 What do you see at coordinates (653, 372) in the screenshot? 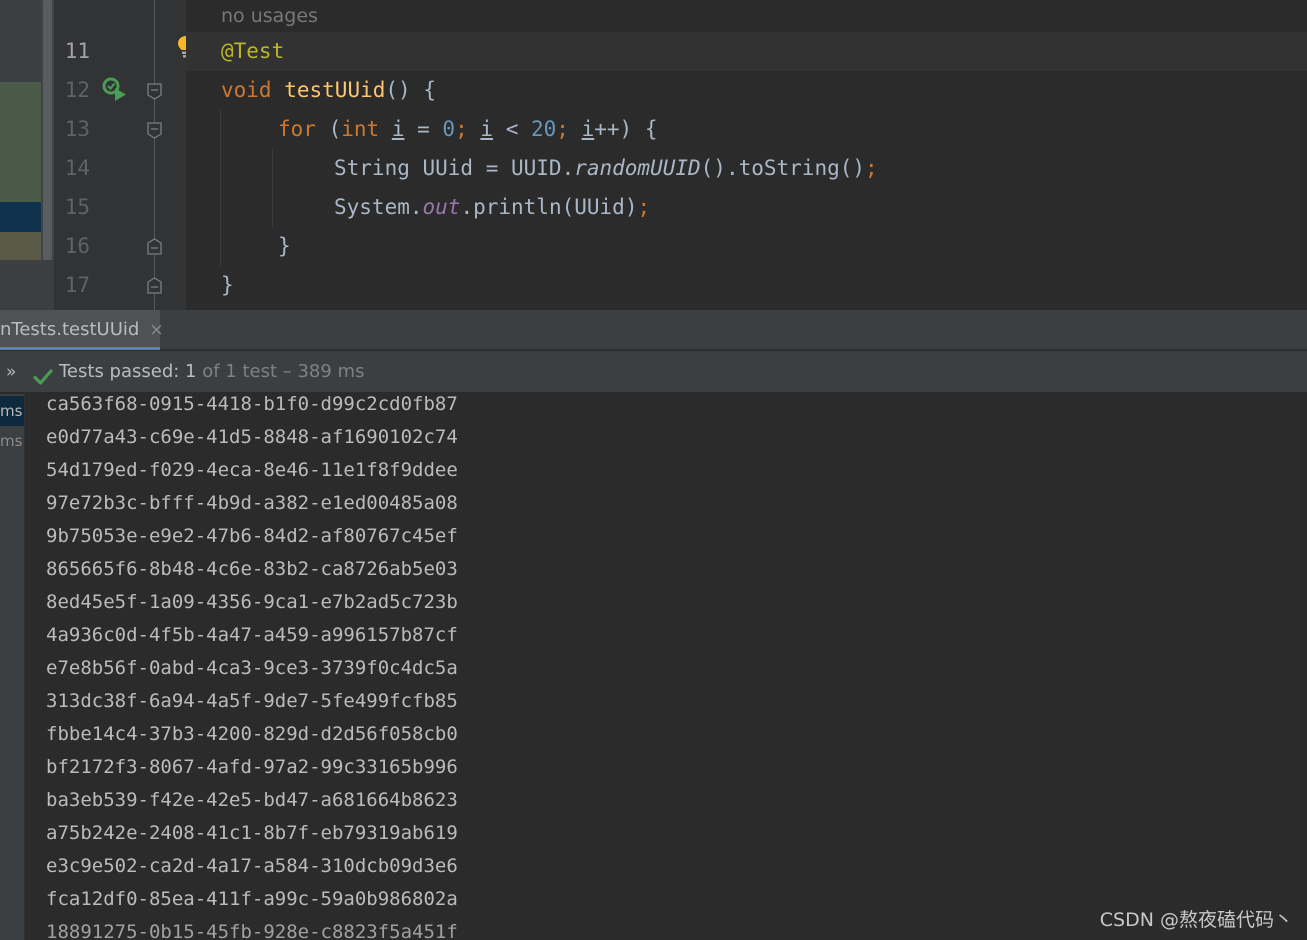
I see `test-status-bar: » Tests passed: 1 of 1 test – 389 ms` at bounding box center [653, 372].